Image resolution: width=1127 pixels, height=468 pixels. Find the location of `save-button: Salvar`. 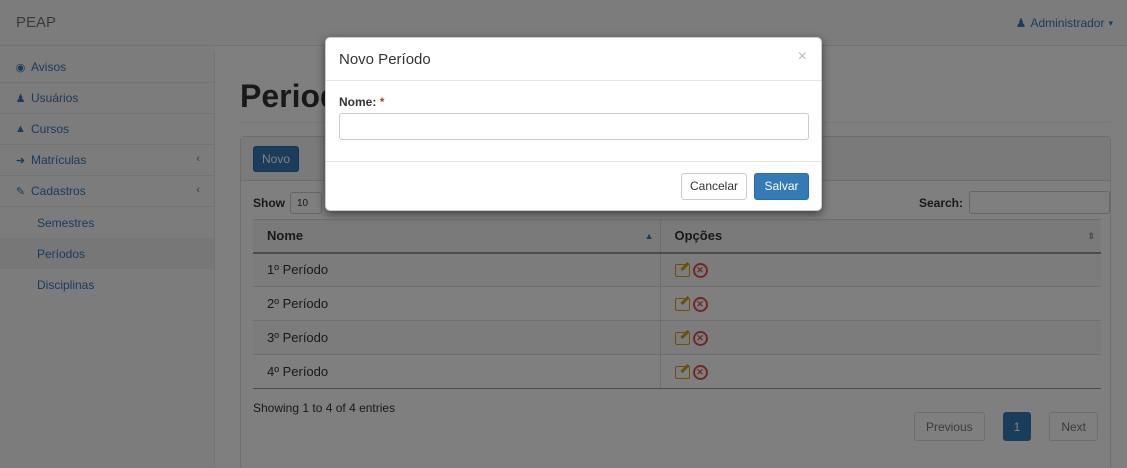

save-button: Salvar is located at coordinates (781, 186).